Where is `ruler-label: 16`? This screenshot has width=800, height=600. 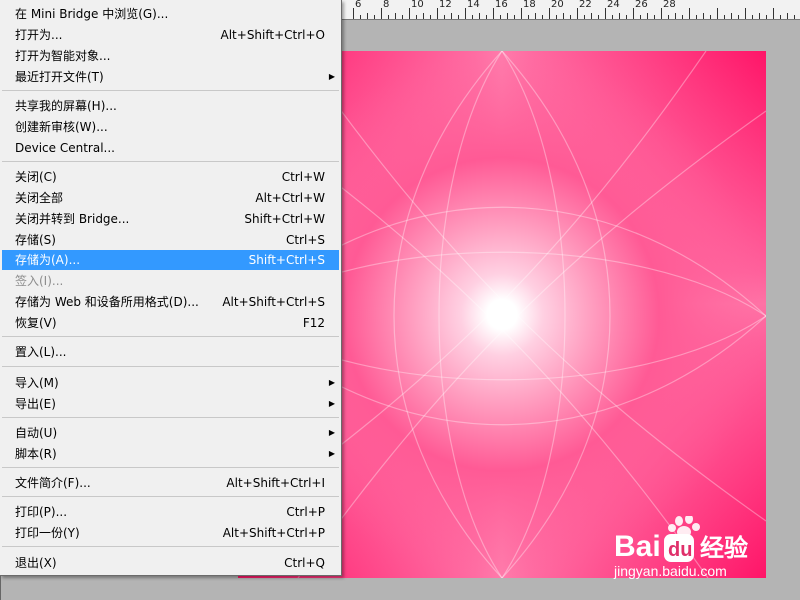 ruler-label: 16 is located at coordinates (501, 5).